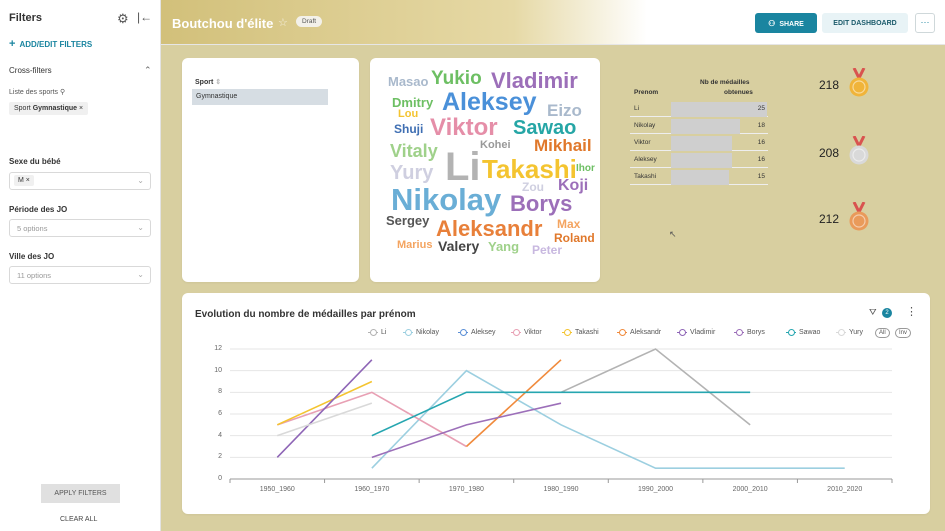 This screenshot has width=945, height=531. Describe the element at coordinates (859, 82) in the screenshot. I see `gold-medal-icon` at that location.